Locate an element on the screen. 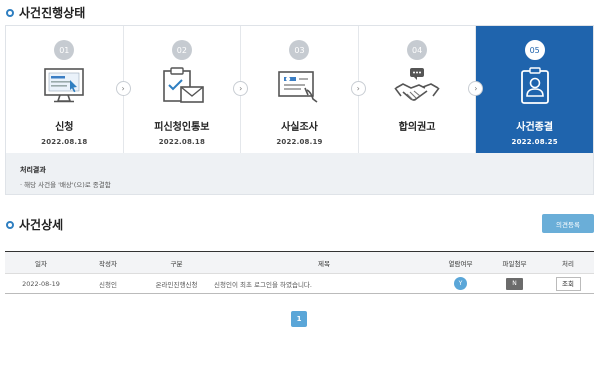  column-header-category: 구분 is located at coordinates (176, 263).